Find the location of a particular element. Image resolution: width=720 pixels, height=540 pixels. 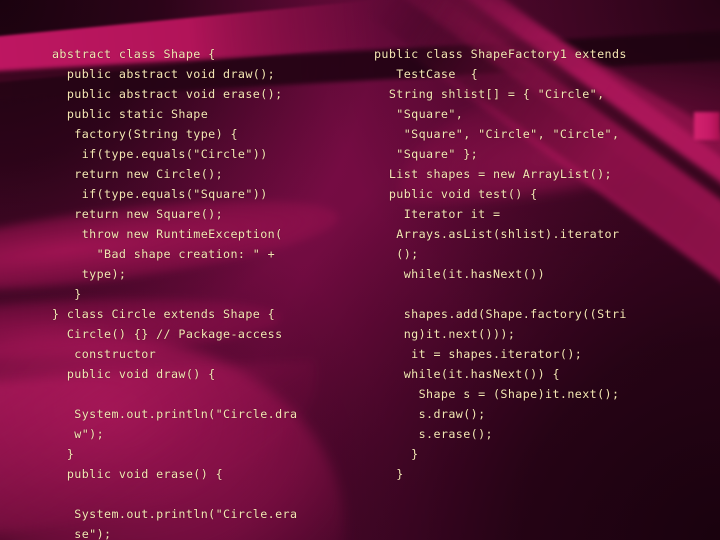

code-line: while(it.hasNext()) { is located at coordinates (467, 374).